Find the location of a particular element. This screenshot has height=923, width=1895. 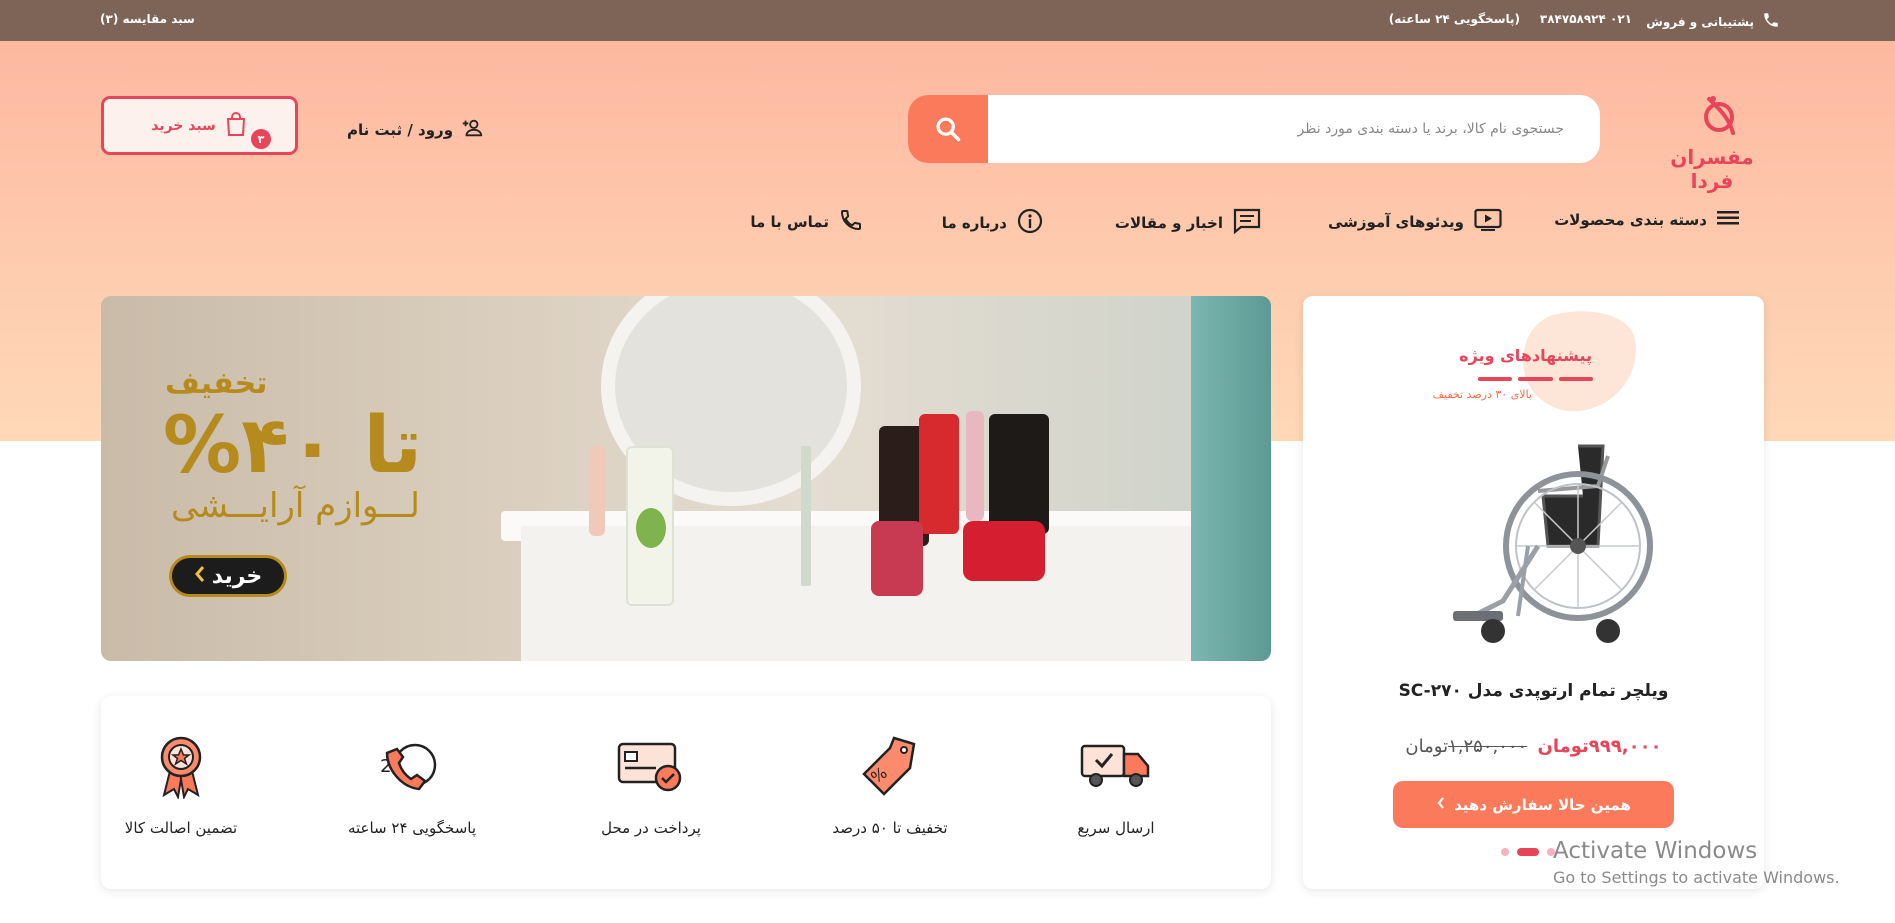

nav-label: تماس با ما is located at coordinates (789, 222).